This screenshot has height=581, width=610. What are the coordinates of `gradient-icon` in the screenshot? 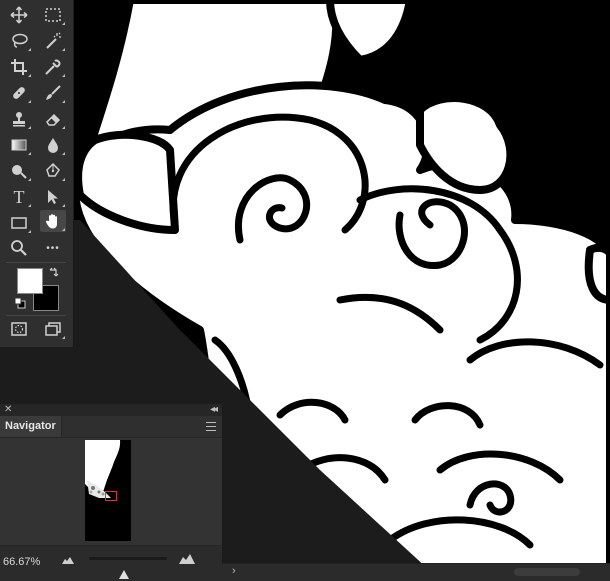 It's located at (19, 145).